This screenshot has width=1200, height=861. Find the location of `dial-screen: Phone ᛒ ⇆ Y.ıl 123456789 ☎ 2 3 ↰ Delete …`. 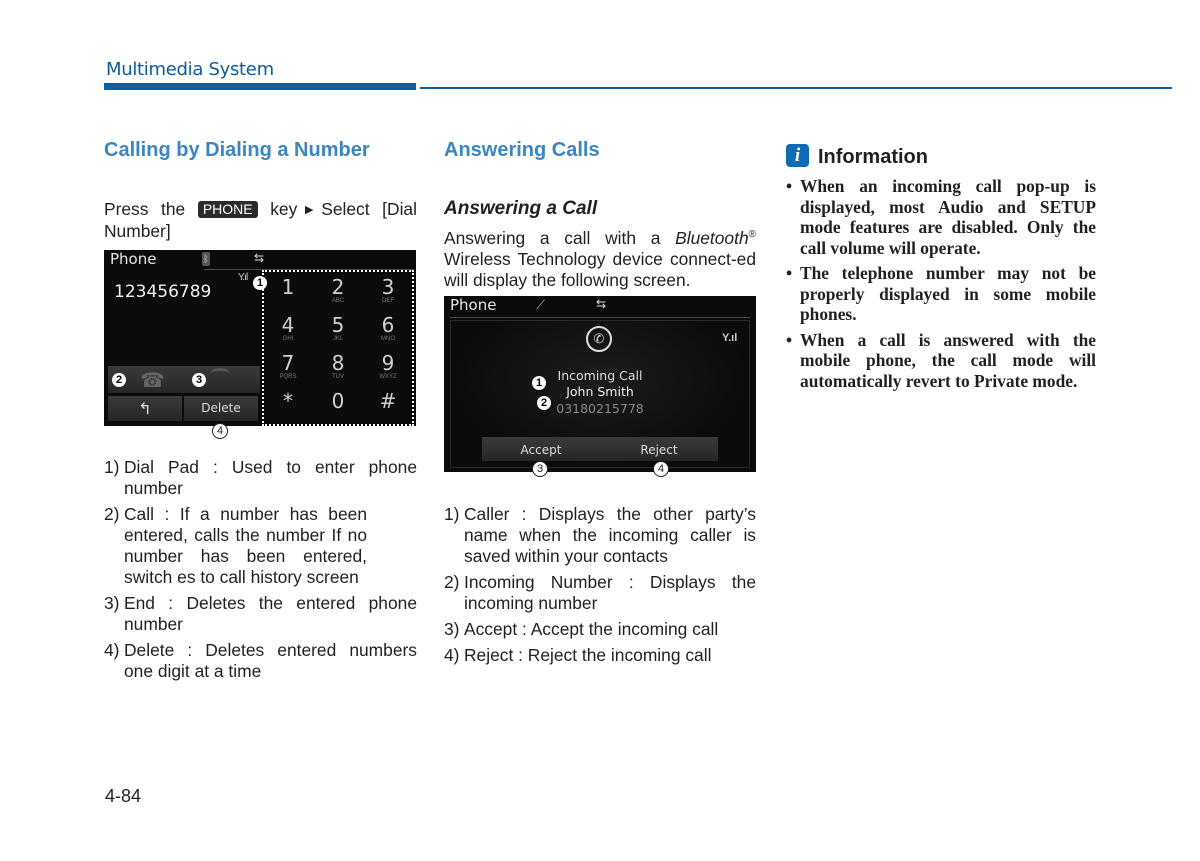

dial-screen: Phone ᛒ ⇆ Y.ıl 123456789 ☎ 2 3 ↰ Delete … is located at coordinates (260, 338).